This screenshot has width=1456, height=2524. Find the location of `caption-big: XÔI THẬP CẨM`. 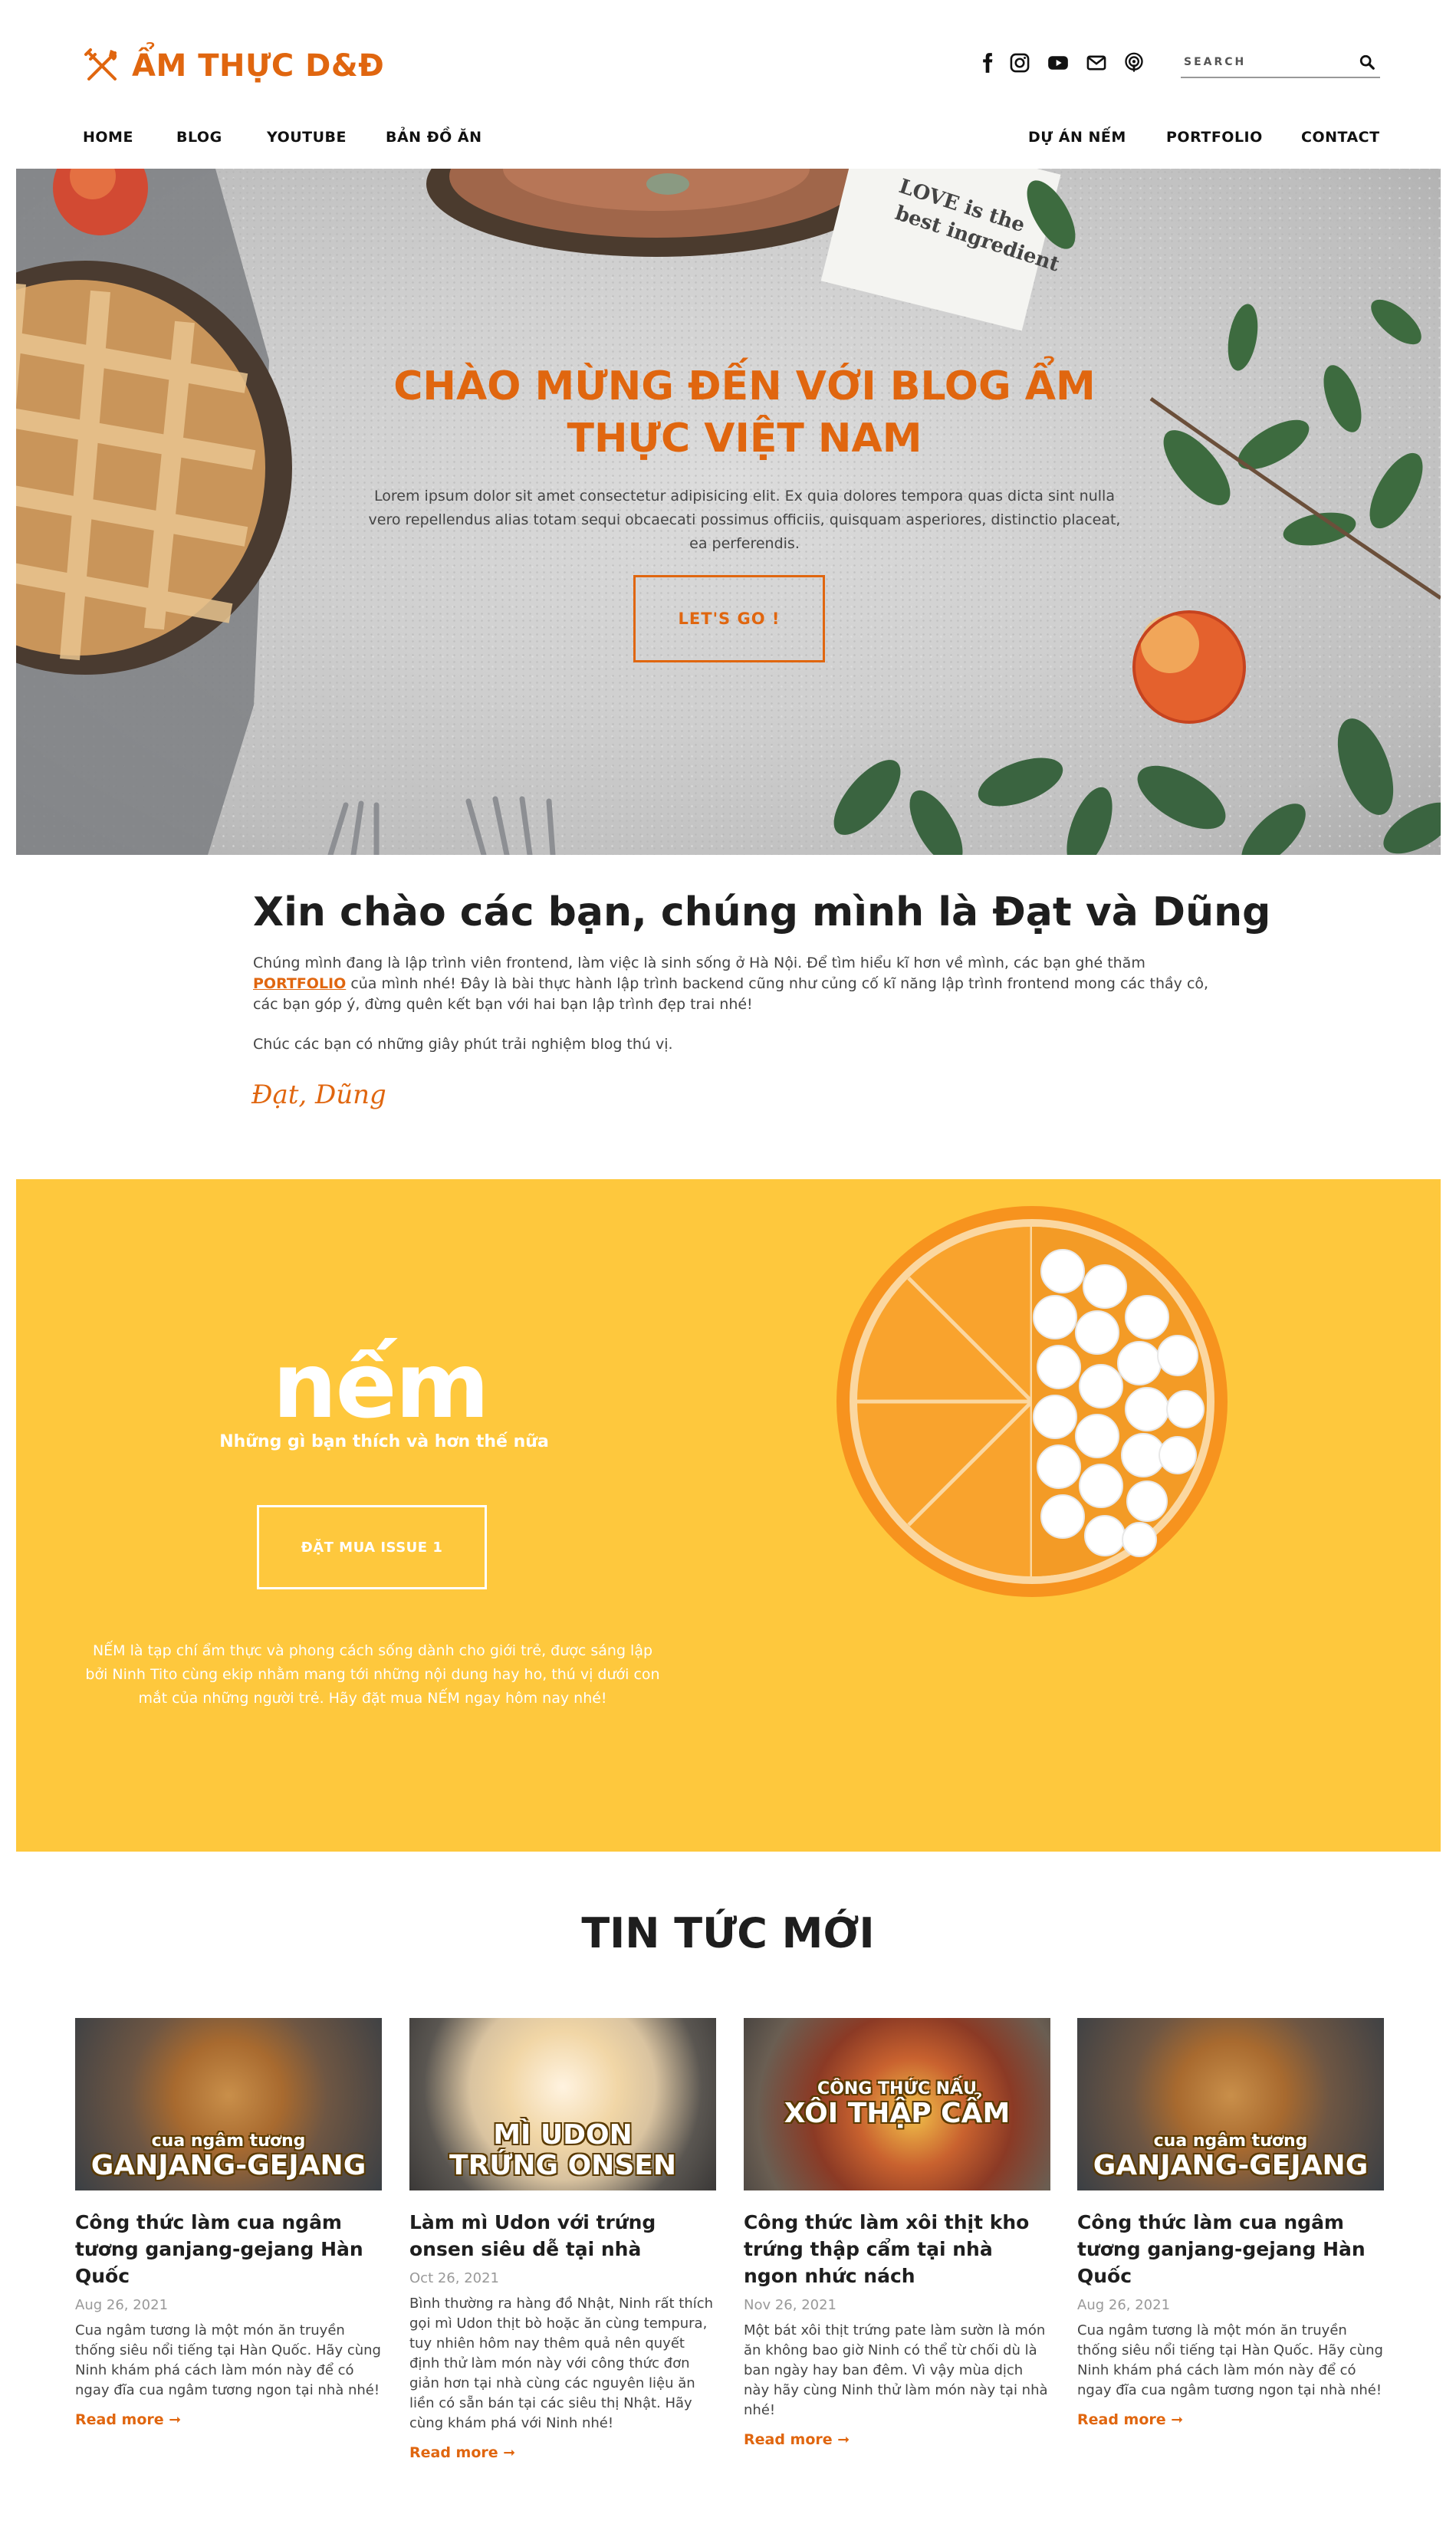

caption-big: XÔI THẬP CẨM is located at coordinates (897, 2113).